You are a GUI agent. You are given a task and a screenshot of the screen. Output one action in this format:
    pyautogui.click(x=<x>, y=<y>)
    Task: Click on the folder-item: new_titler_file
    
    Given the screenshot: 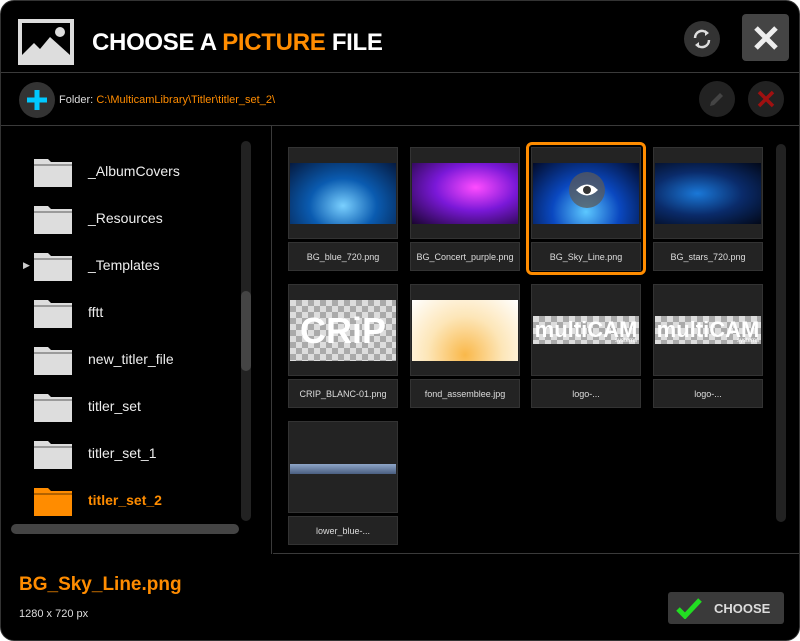 What is the action you would take?
    pyautogui.click(x=128, y=359)
    